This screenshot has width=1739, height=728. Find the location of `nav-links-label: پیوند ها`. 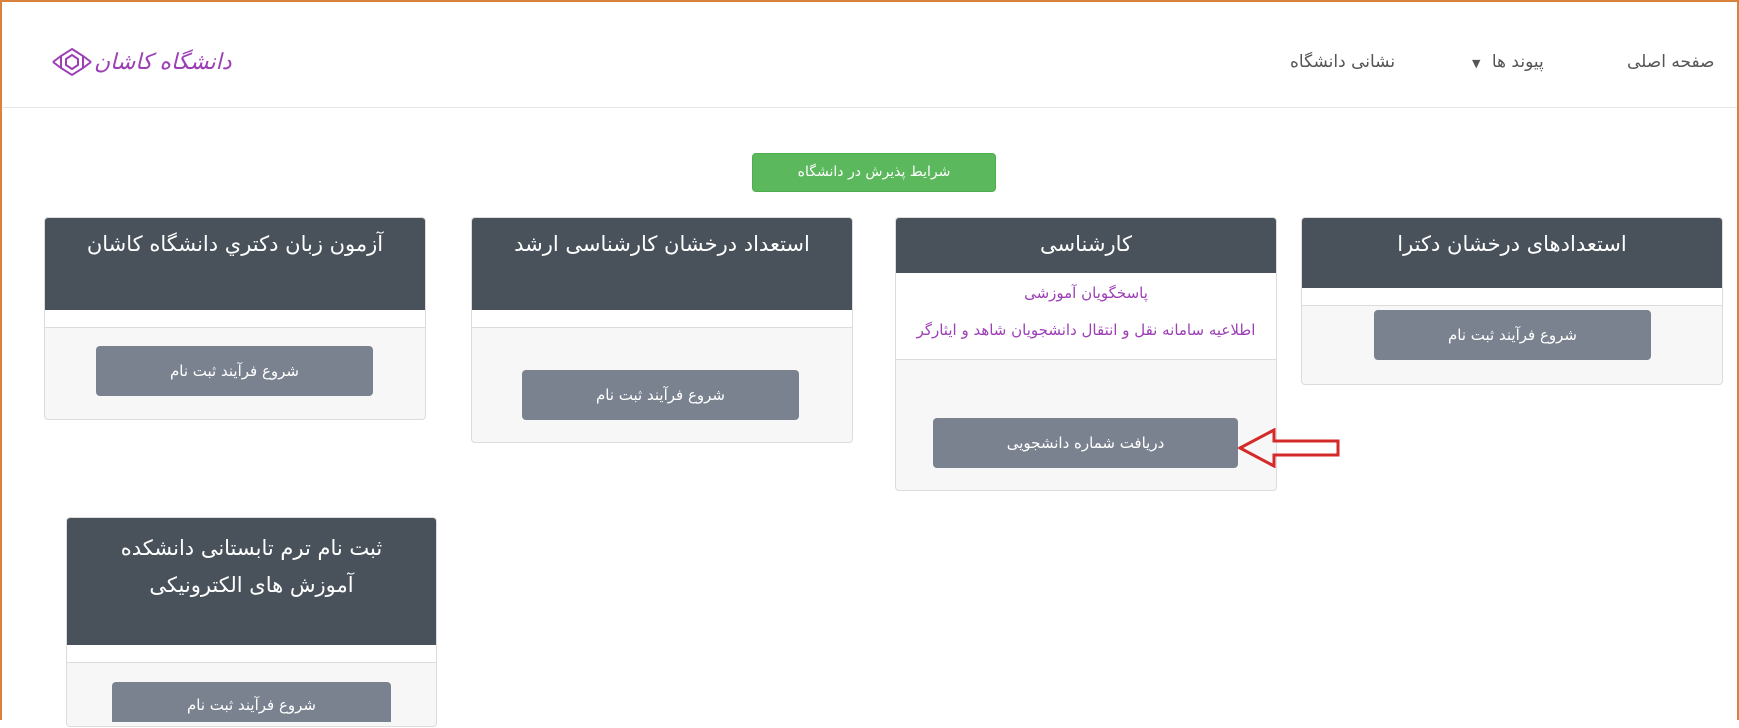

nav-links-label: پیوند ها is located at coordinates (1517, 62).